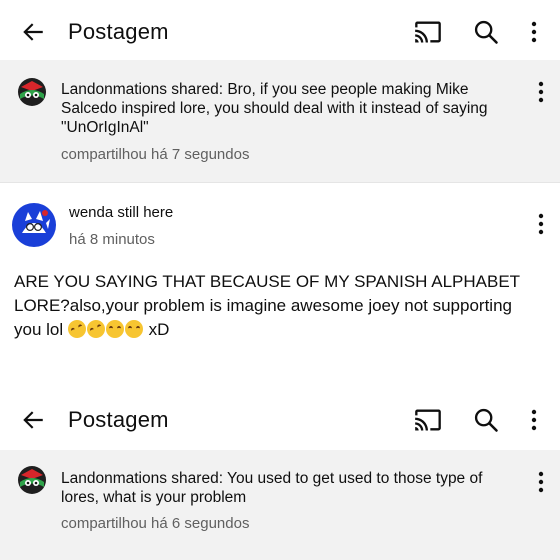  I want to click on shared-timestamp: compartilhou há 6 segundos, so click(155, 523).